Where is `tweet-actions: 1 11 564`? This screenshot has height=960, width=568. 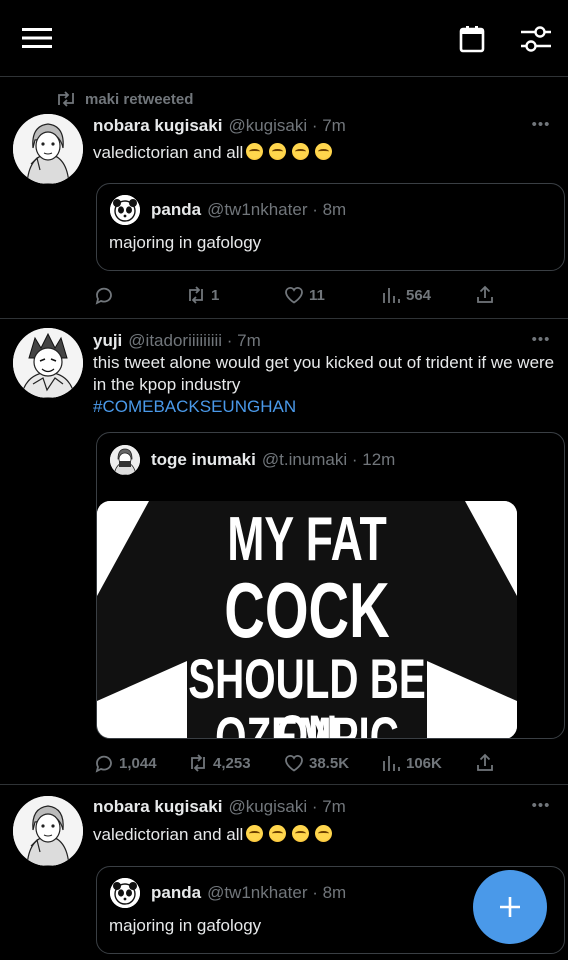 tweet-actions: 1 11 564 is located at coordinates (303, 295).